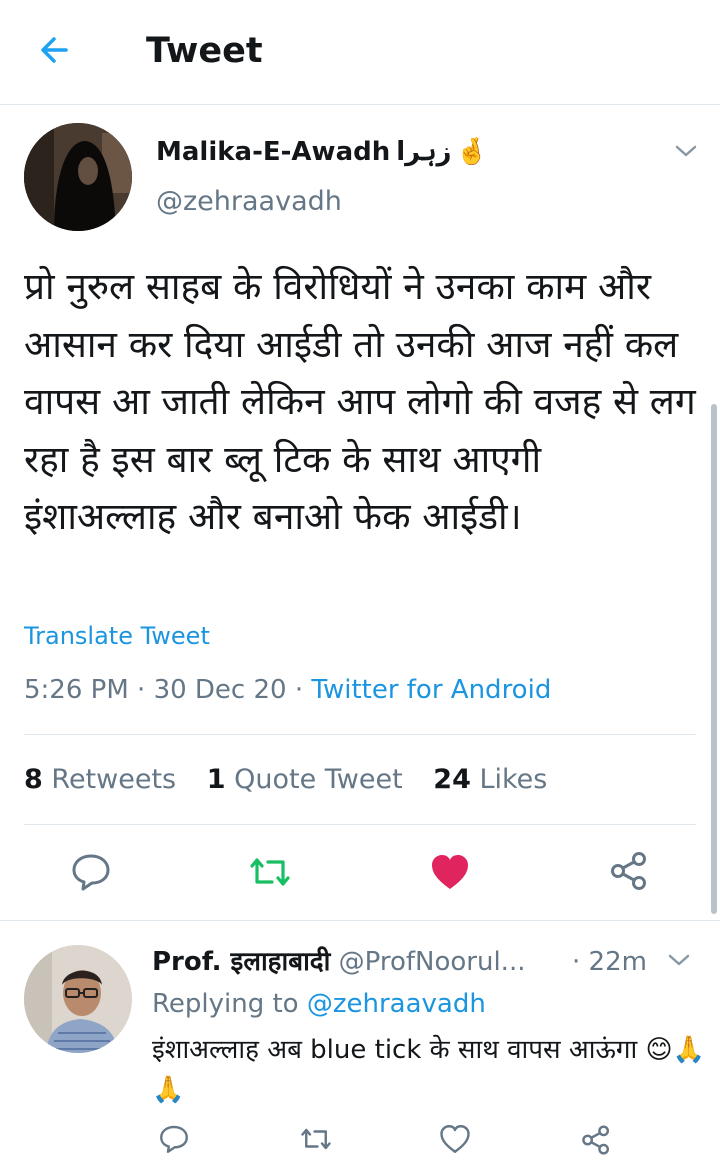 The image size is (720, 1175). I want to click on quote-tweets-stat: 1 Quote Tweet, so click(305, 779).